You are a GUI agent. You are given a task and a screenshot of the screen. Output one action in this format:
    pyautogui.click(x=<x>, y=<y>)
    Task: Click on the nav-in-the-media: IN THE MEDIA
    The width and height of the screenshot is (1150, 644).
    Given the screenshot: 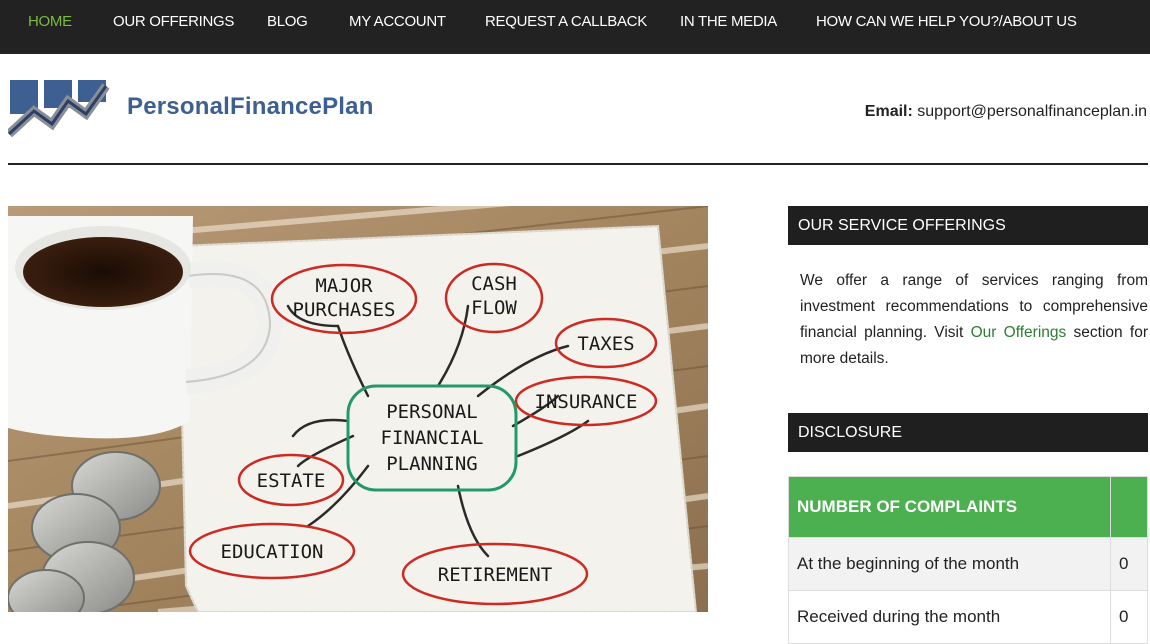 What is the action you would take?
    pyautogui.click(x=728, y=22)
    